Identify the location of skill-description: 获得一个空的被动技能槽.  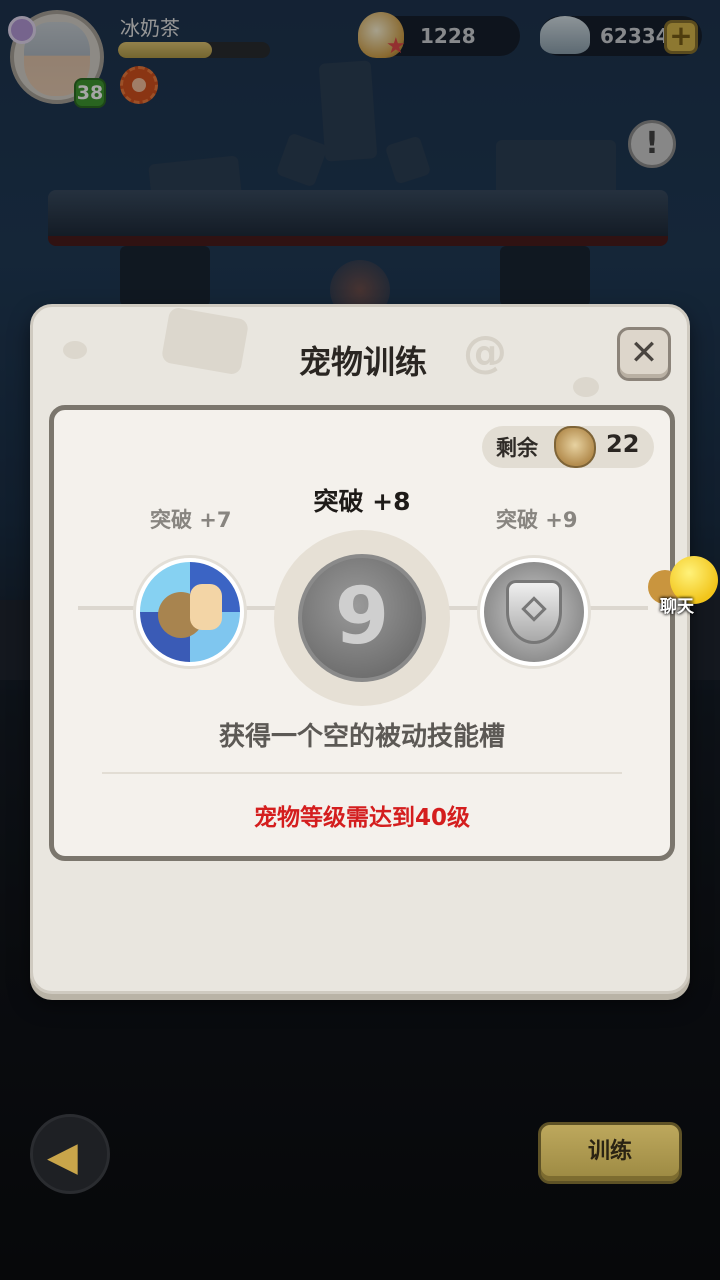
(361, 737).